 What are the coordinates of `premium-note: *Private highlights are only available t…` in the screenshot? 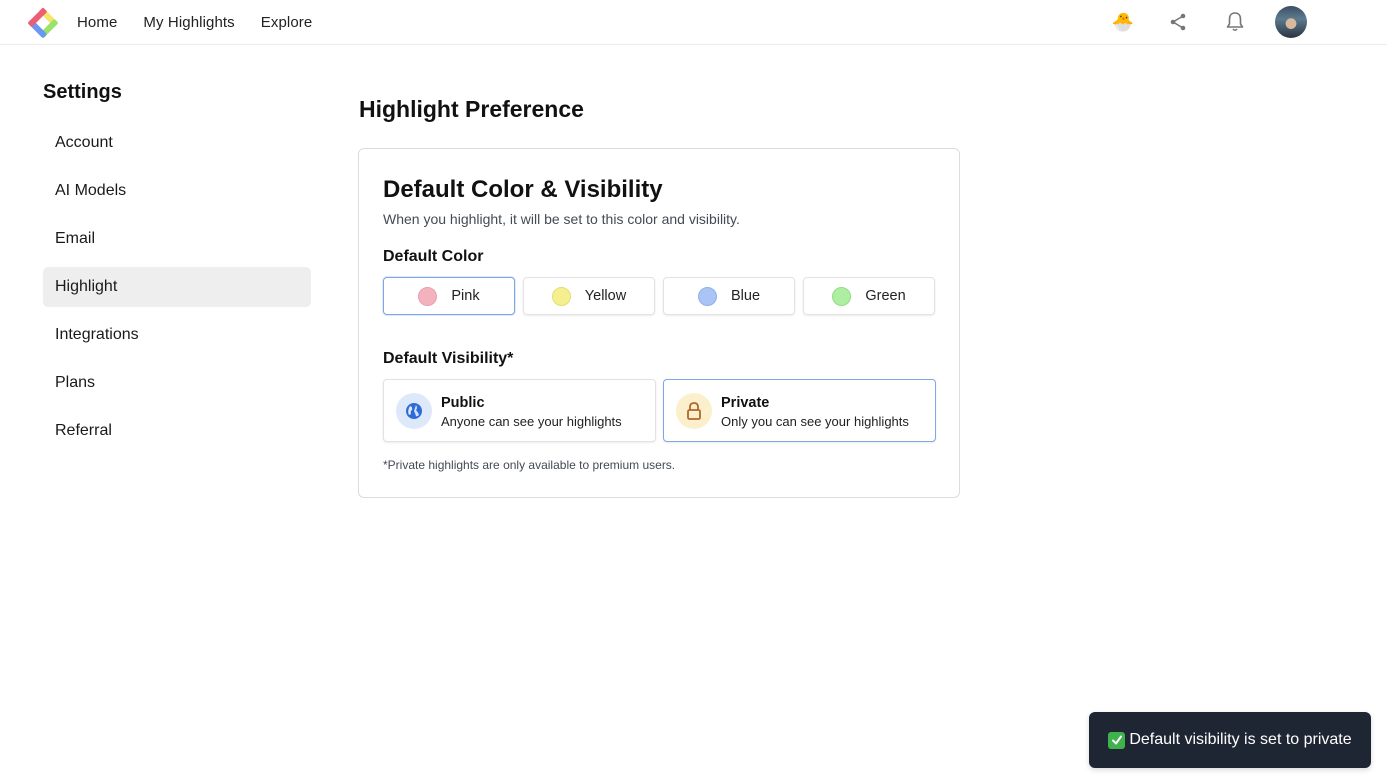 It's located at (529, 465).